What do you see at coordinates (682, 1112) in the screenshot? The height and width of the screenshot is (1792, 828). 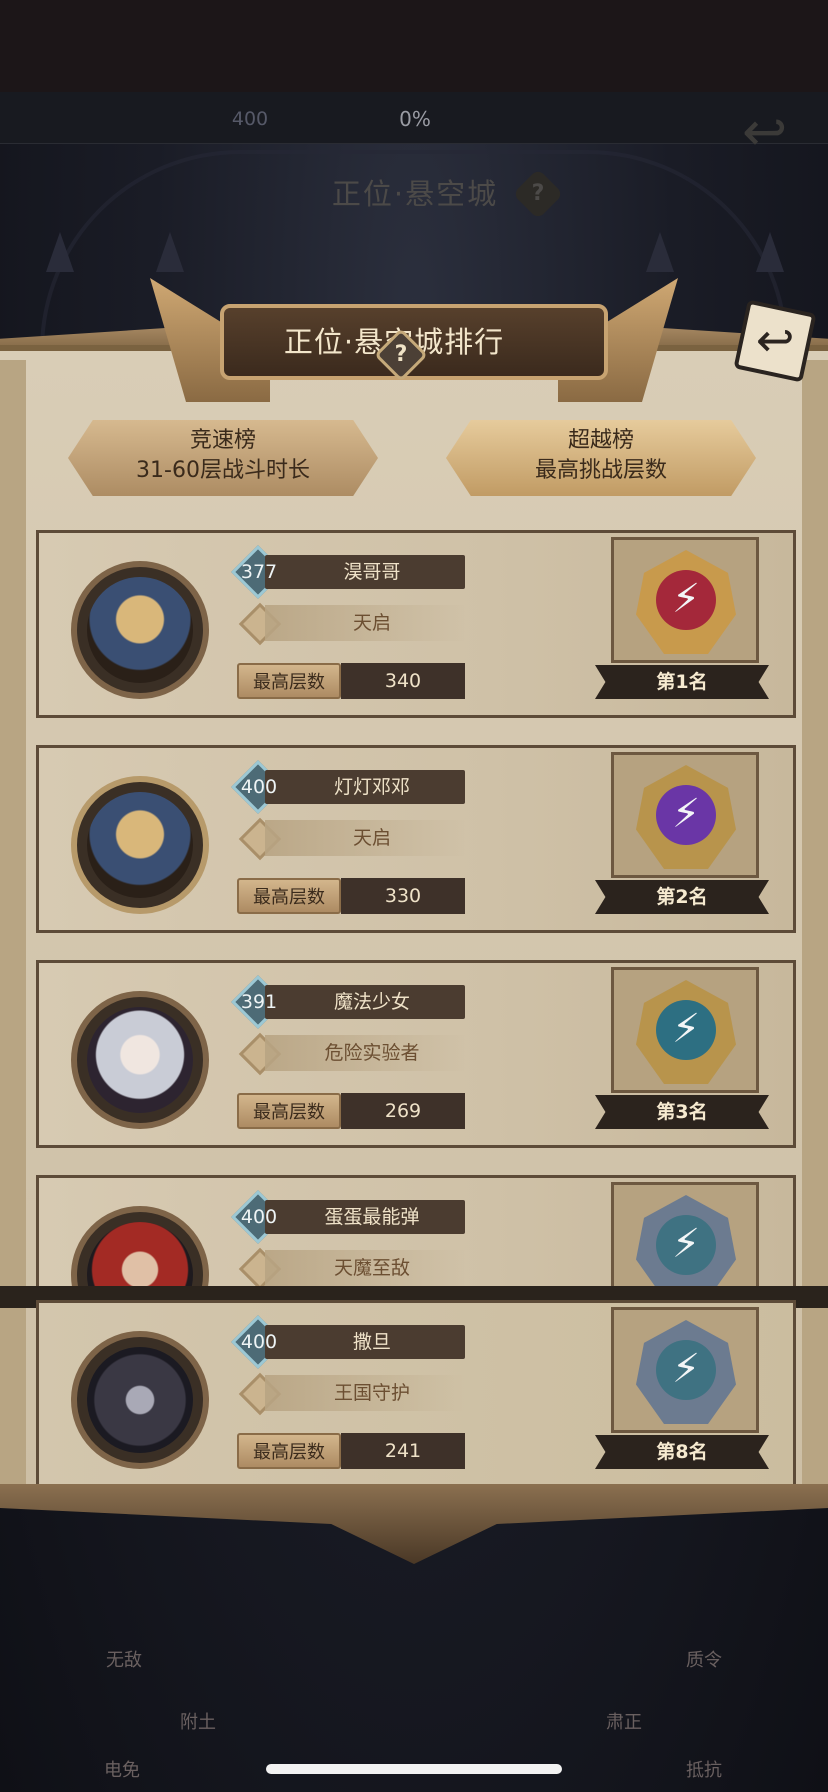 I see `rank-label: 第3名` at bounding box center [682, 1112].